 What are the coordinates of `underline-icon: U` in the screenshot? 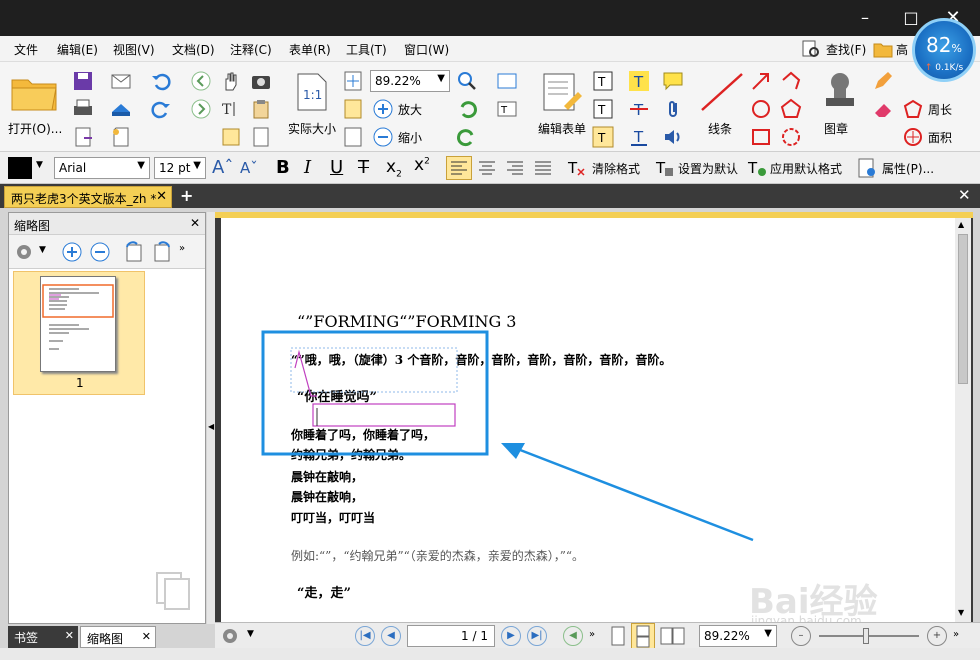 It's located at (336, 167).